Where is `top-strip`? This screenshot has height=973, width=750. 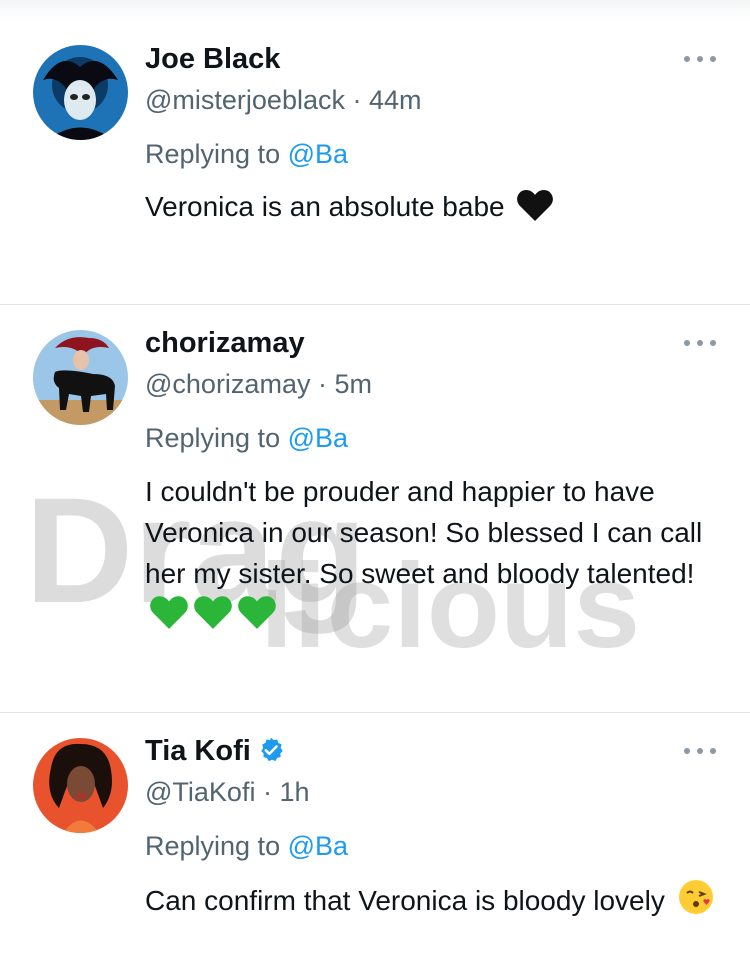
top-strip is located at coordinates (375, 11).